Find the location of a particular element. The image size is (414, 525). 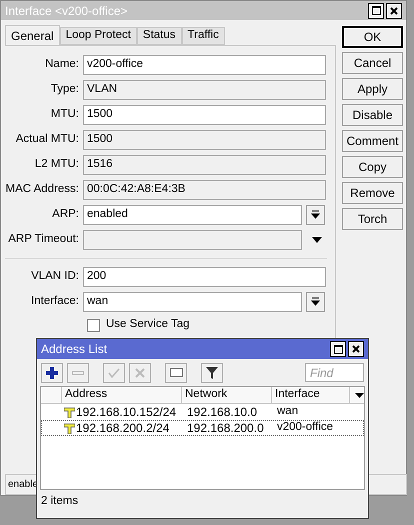

filter-icon is located at coordinates (212, 372).